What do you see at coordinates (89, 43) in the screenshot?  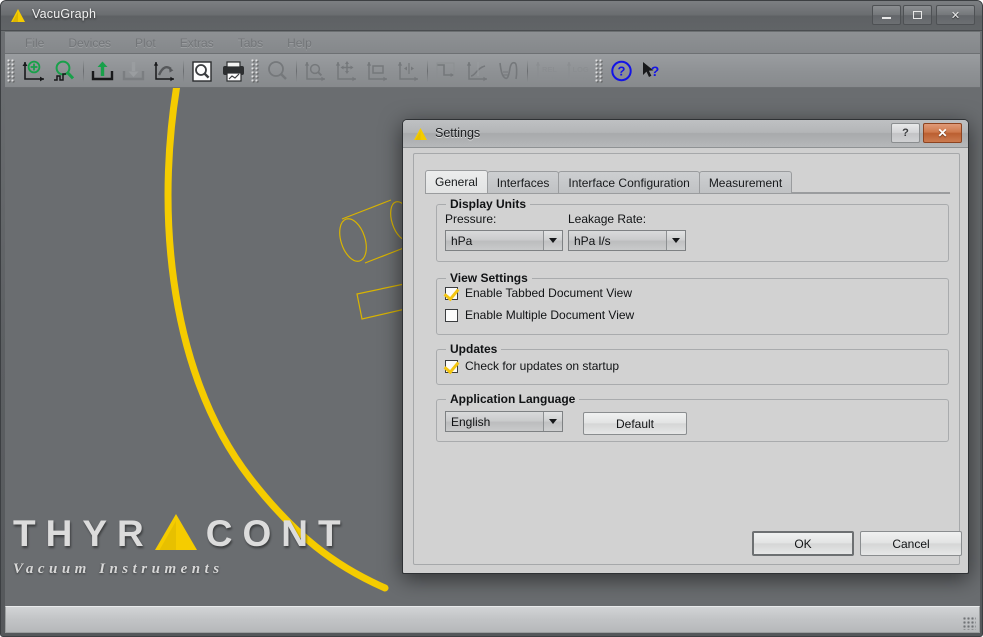 I see `menu-item-devices: Devices` at bounding box center [89, 43].